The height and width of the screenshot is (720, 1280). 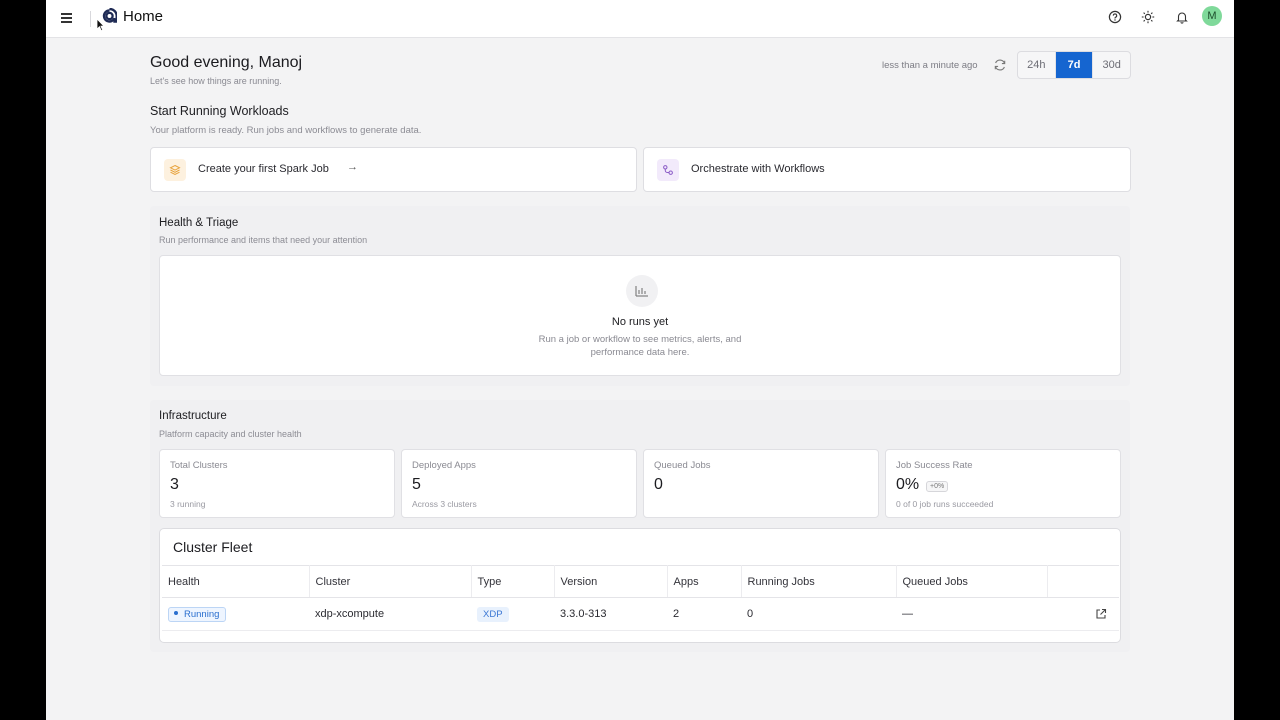 I want to click on infrastructure-subtitle: Platform capacity and cluster health, so click(x=230, y=434).